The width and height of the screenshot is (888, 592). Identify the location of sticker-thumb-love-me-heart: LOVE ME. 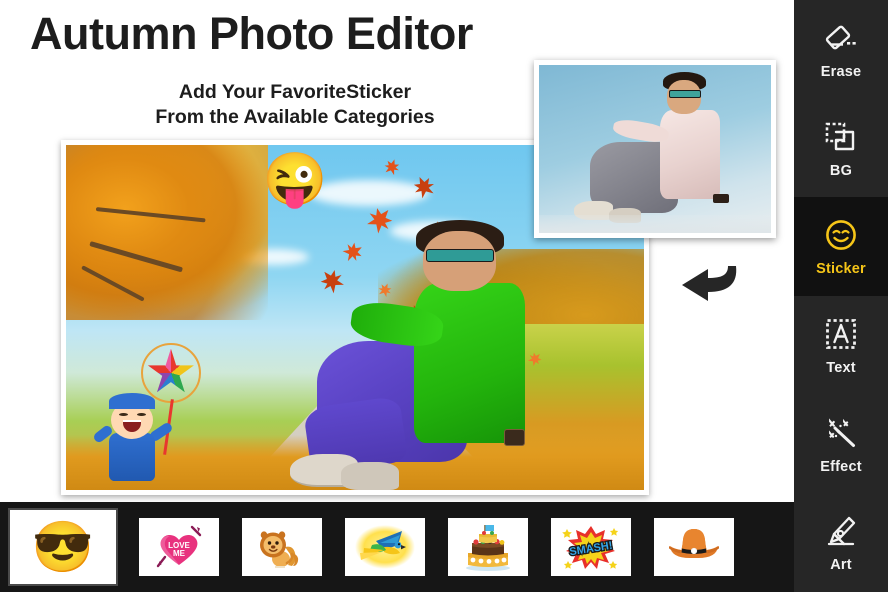
(179, 547).